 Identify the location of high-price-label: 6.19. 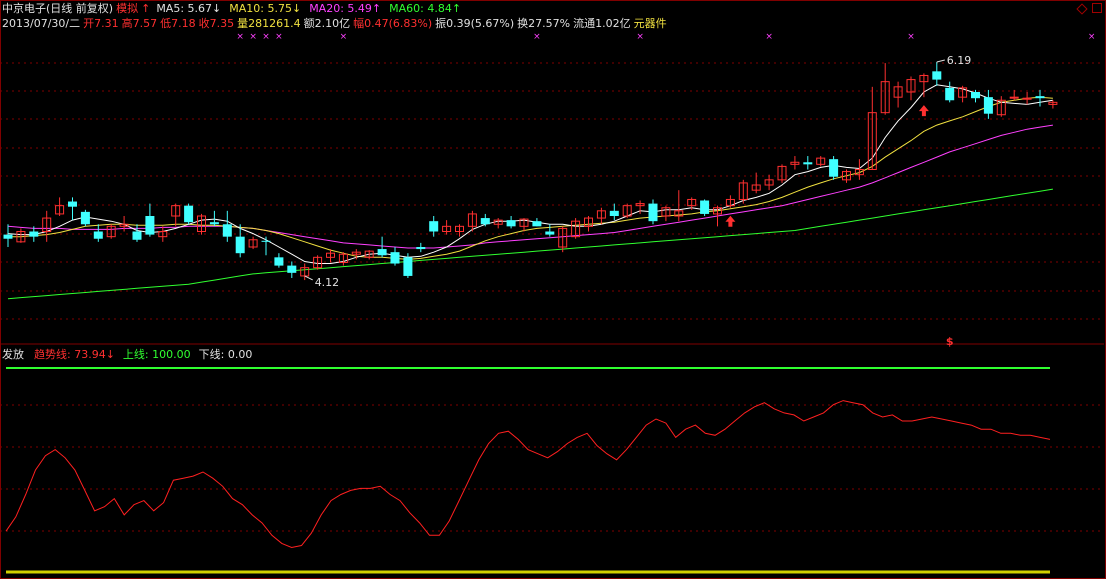
(959, 60).